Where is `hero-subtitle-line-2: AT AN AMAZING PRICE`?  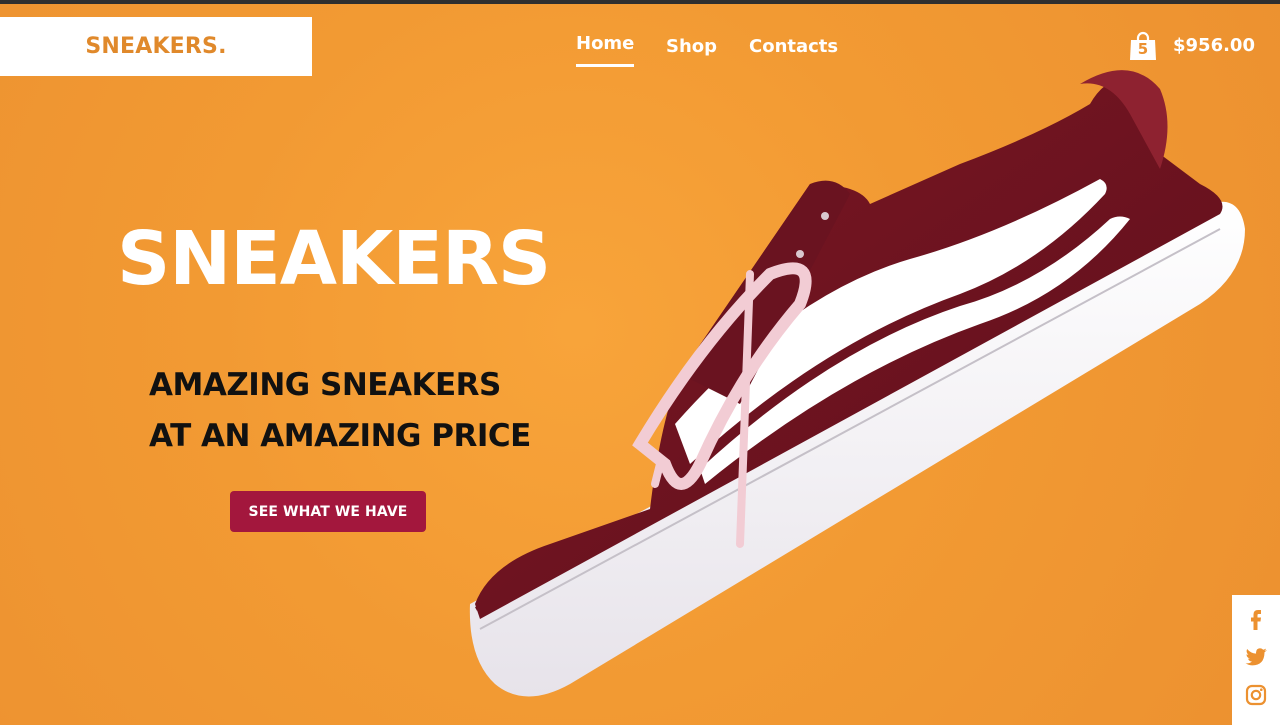
hero-subtitle-line-2: AT AN AMAZING PRICE is located at coordinates (340, 436).